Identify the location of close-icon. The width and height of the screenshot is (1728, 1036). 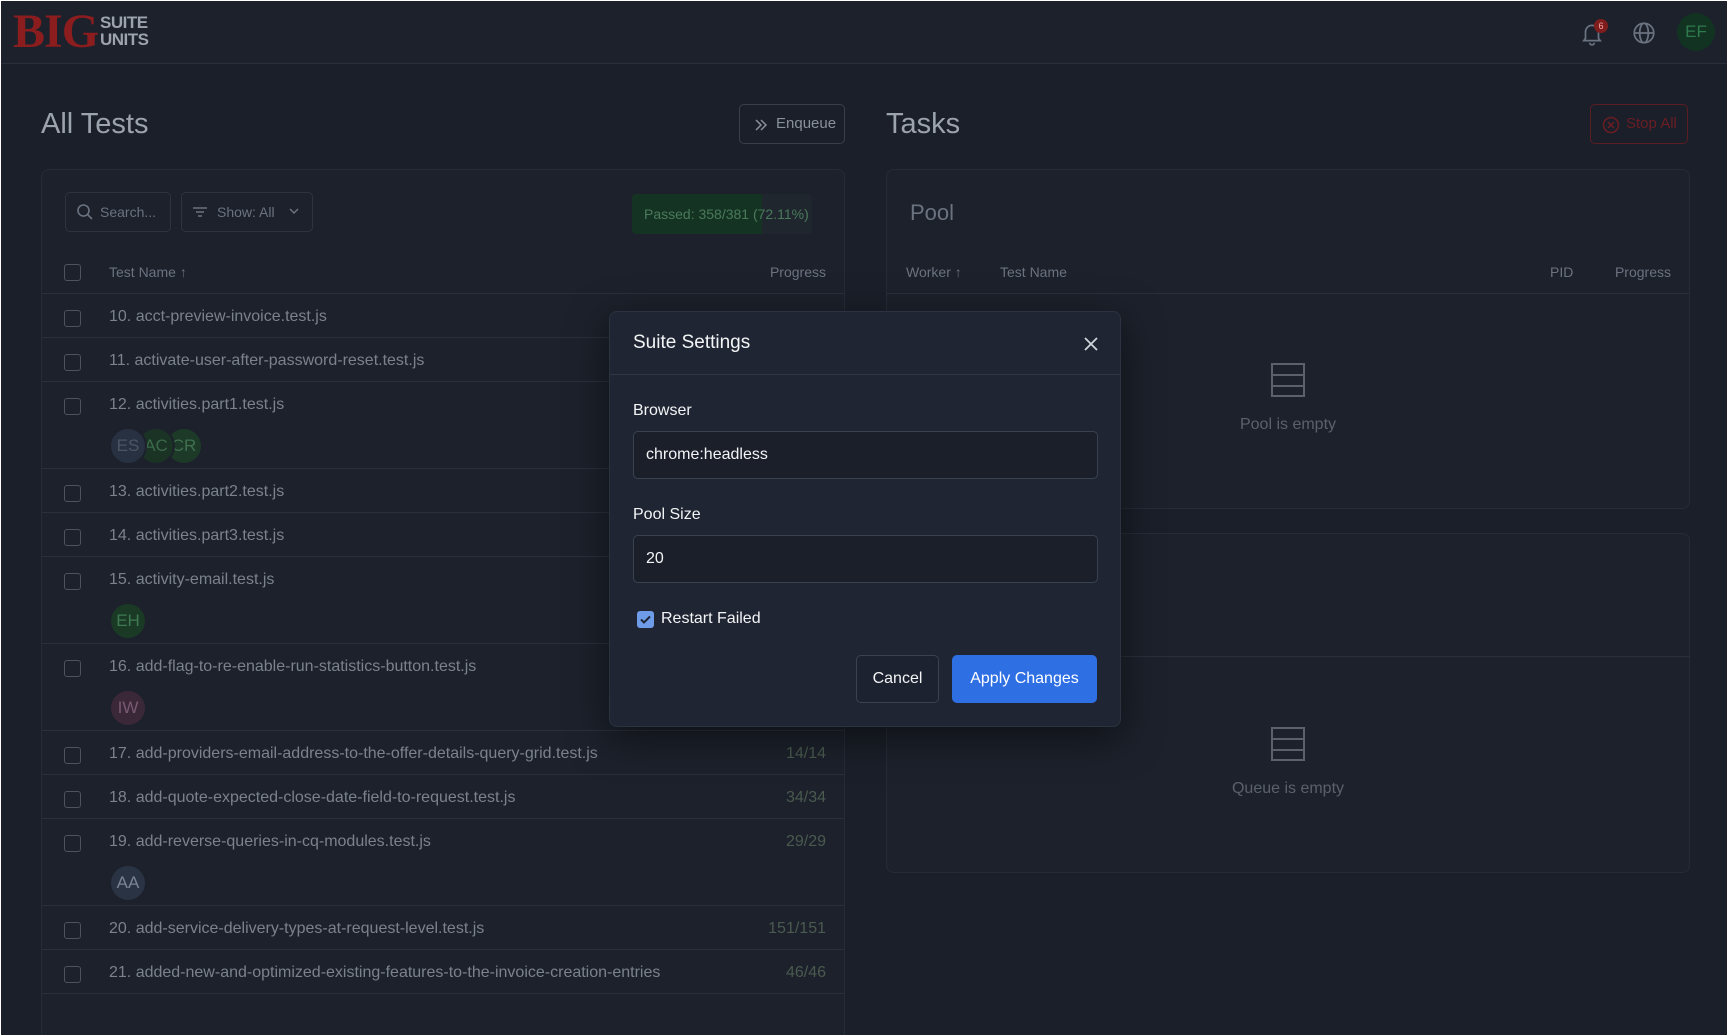
(1091, 344).